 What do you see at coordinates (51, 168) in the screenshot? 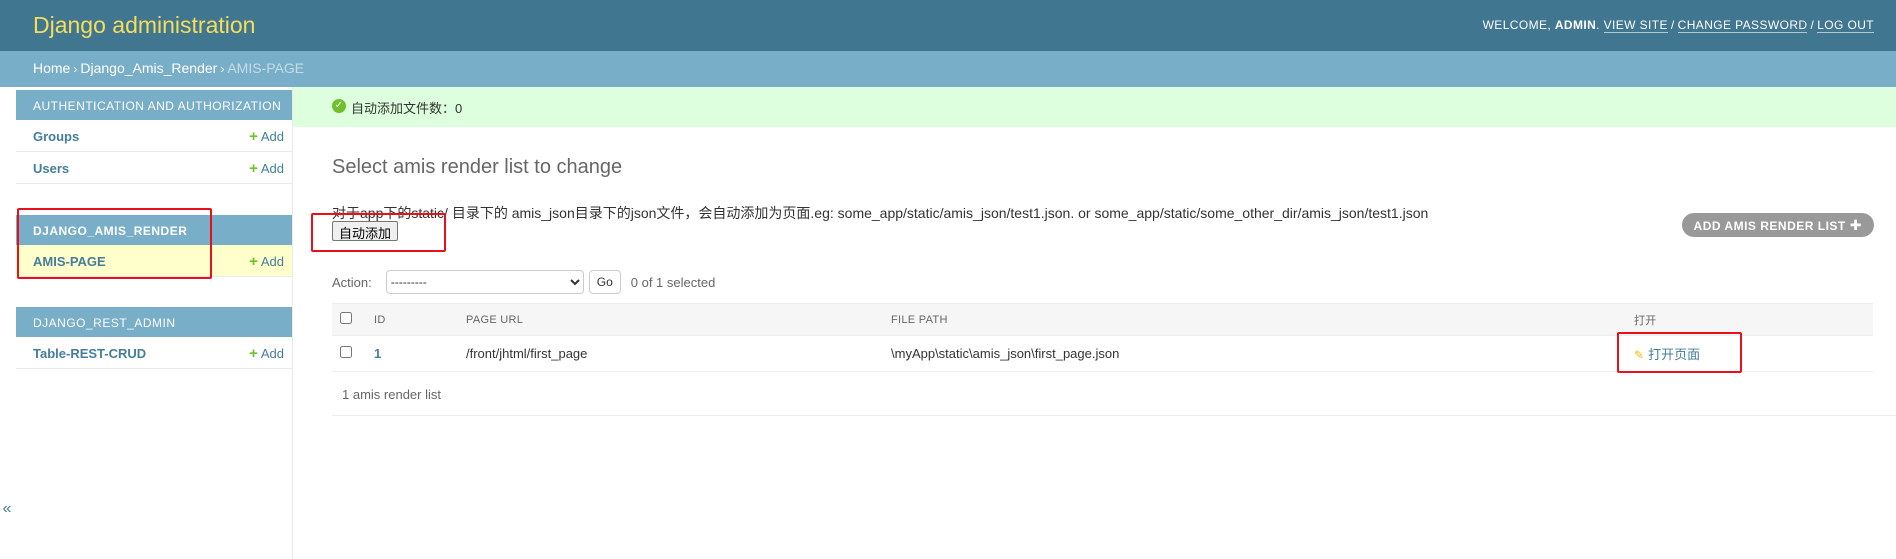
I see `model-link-users: Users` at bounding box center [51, 168].